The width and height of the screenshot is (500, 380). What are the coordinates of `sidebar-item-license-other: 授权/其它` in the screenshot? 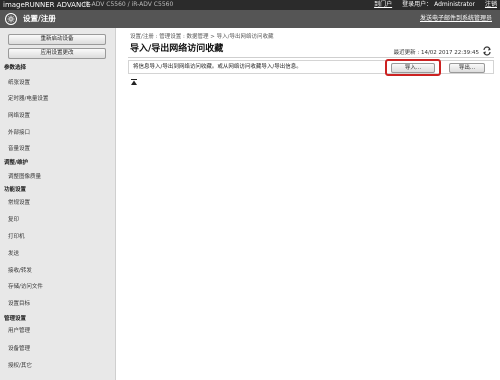 It's located at (20, 366).